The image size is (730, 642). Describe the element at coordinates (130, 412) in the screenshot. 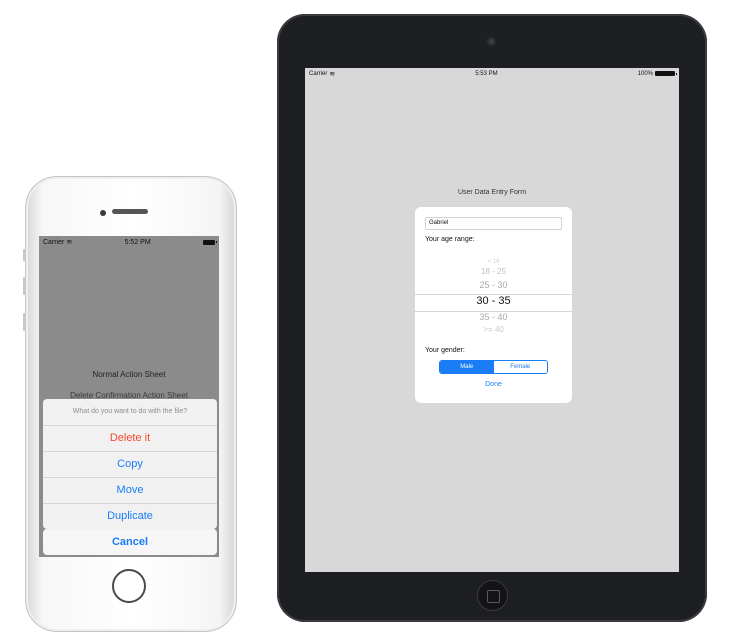

I see `action-sheet-title: What do you want to do with the file?` at that location.